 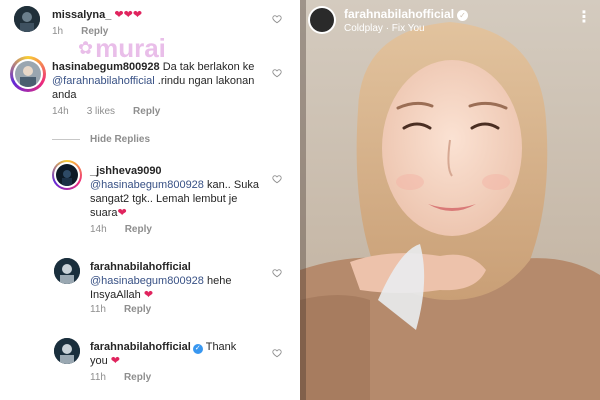 What do you see at coordinates (150, 22) in the screenshot?
I see `comment-item: missalyna_ ❤❤❤ 1h Reply` at bounding box center [150, 22].